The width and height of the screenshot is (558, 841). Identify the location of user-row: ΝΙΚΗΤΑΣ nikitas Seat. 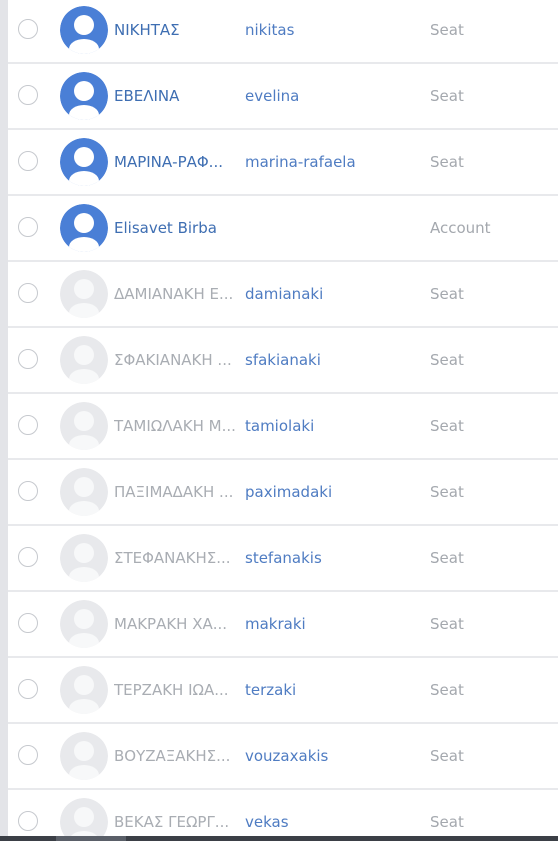
(283, 31).